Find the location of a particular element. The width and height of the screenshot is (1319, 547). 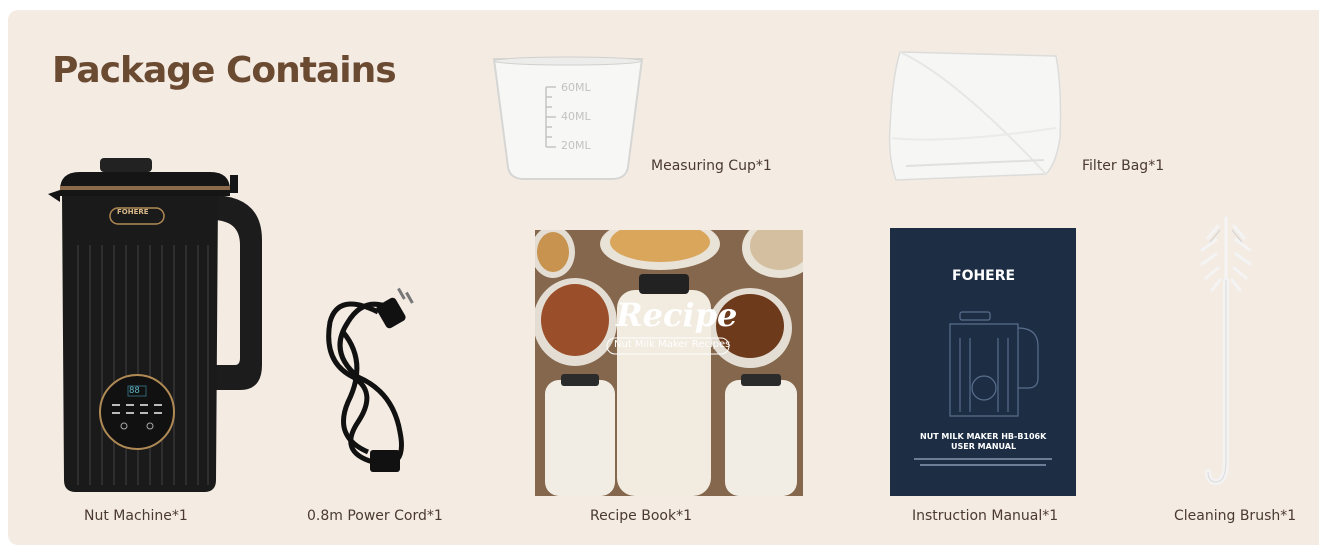

cleaning-brush-caption: Cleaning Brush*1 is located at coordinates (1235, 516).